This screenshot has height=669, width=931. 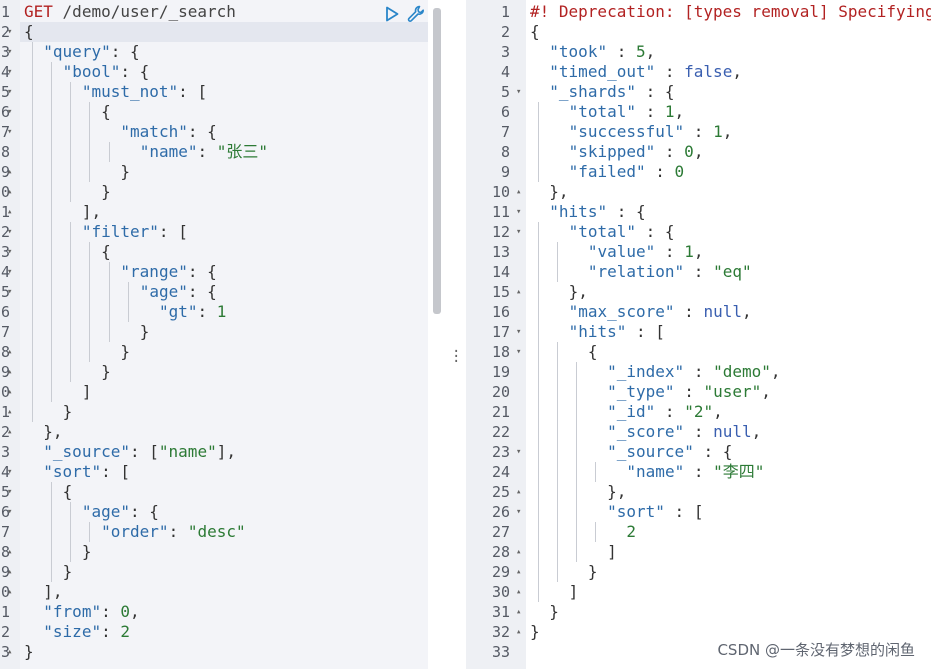 What do you see at coordinates (224, 472) in the screenshot?
I see `request-code-line: "sort": [` at bounding box center [224, 472].